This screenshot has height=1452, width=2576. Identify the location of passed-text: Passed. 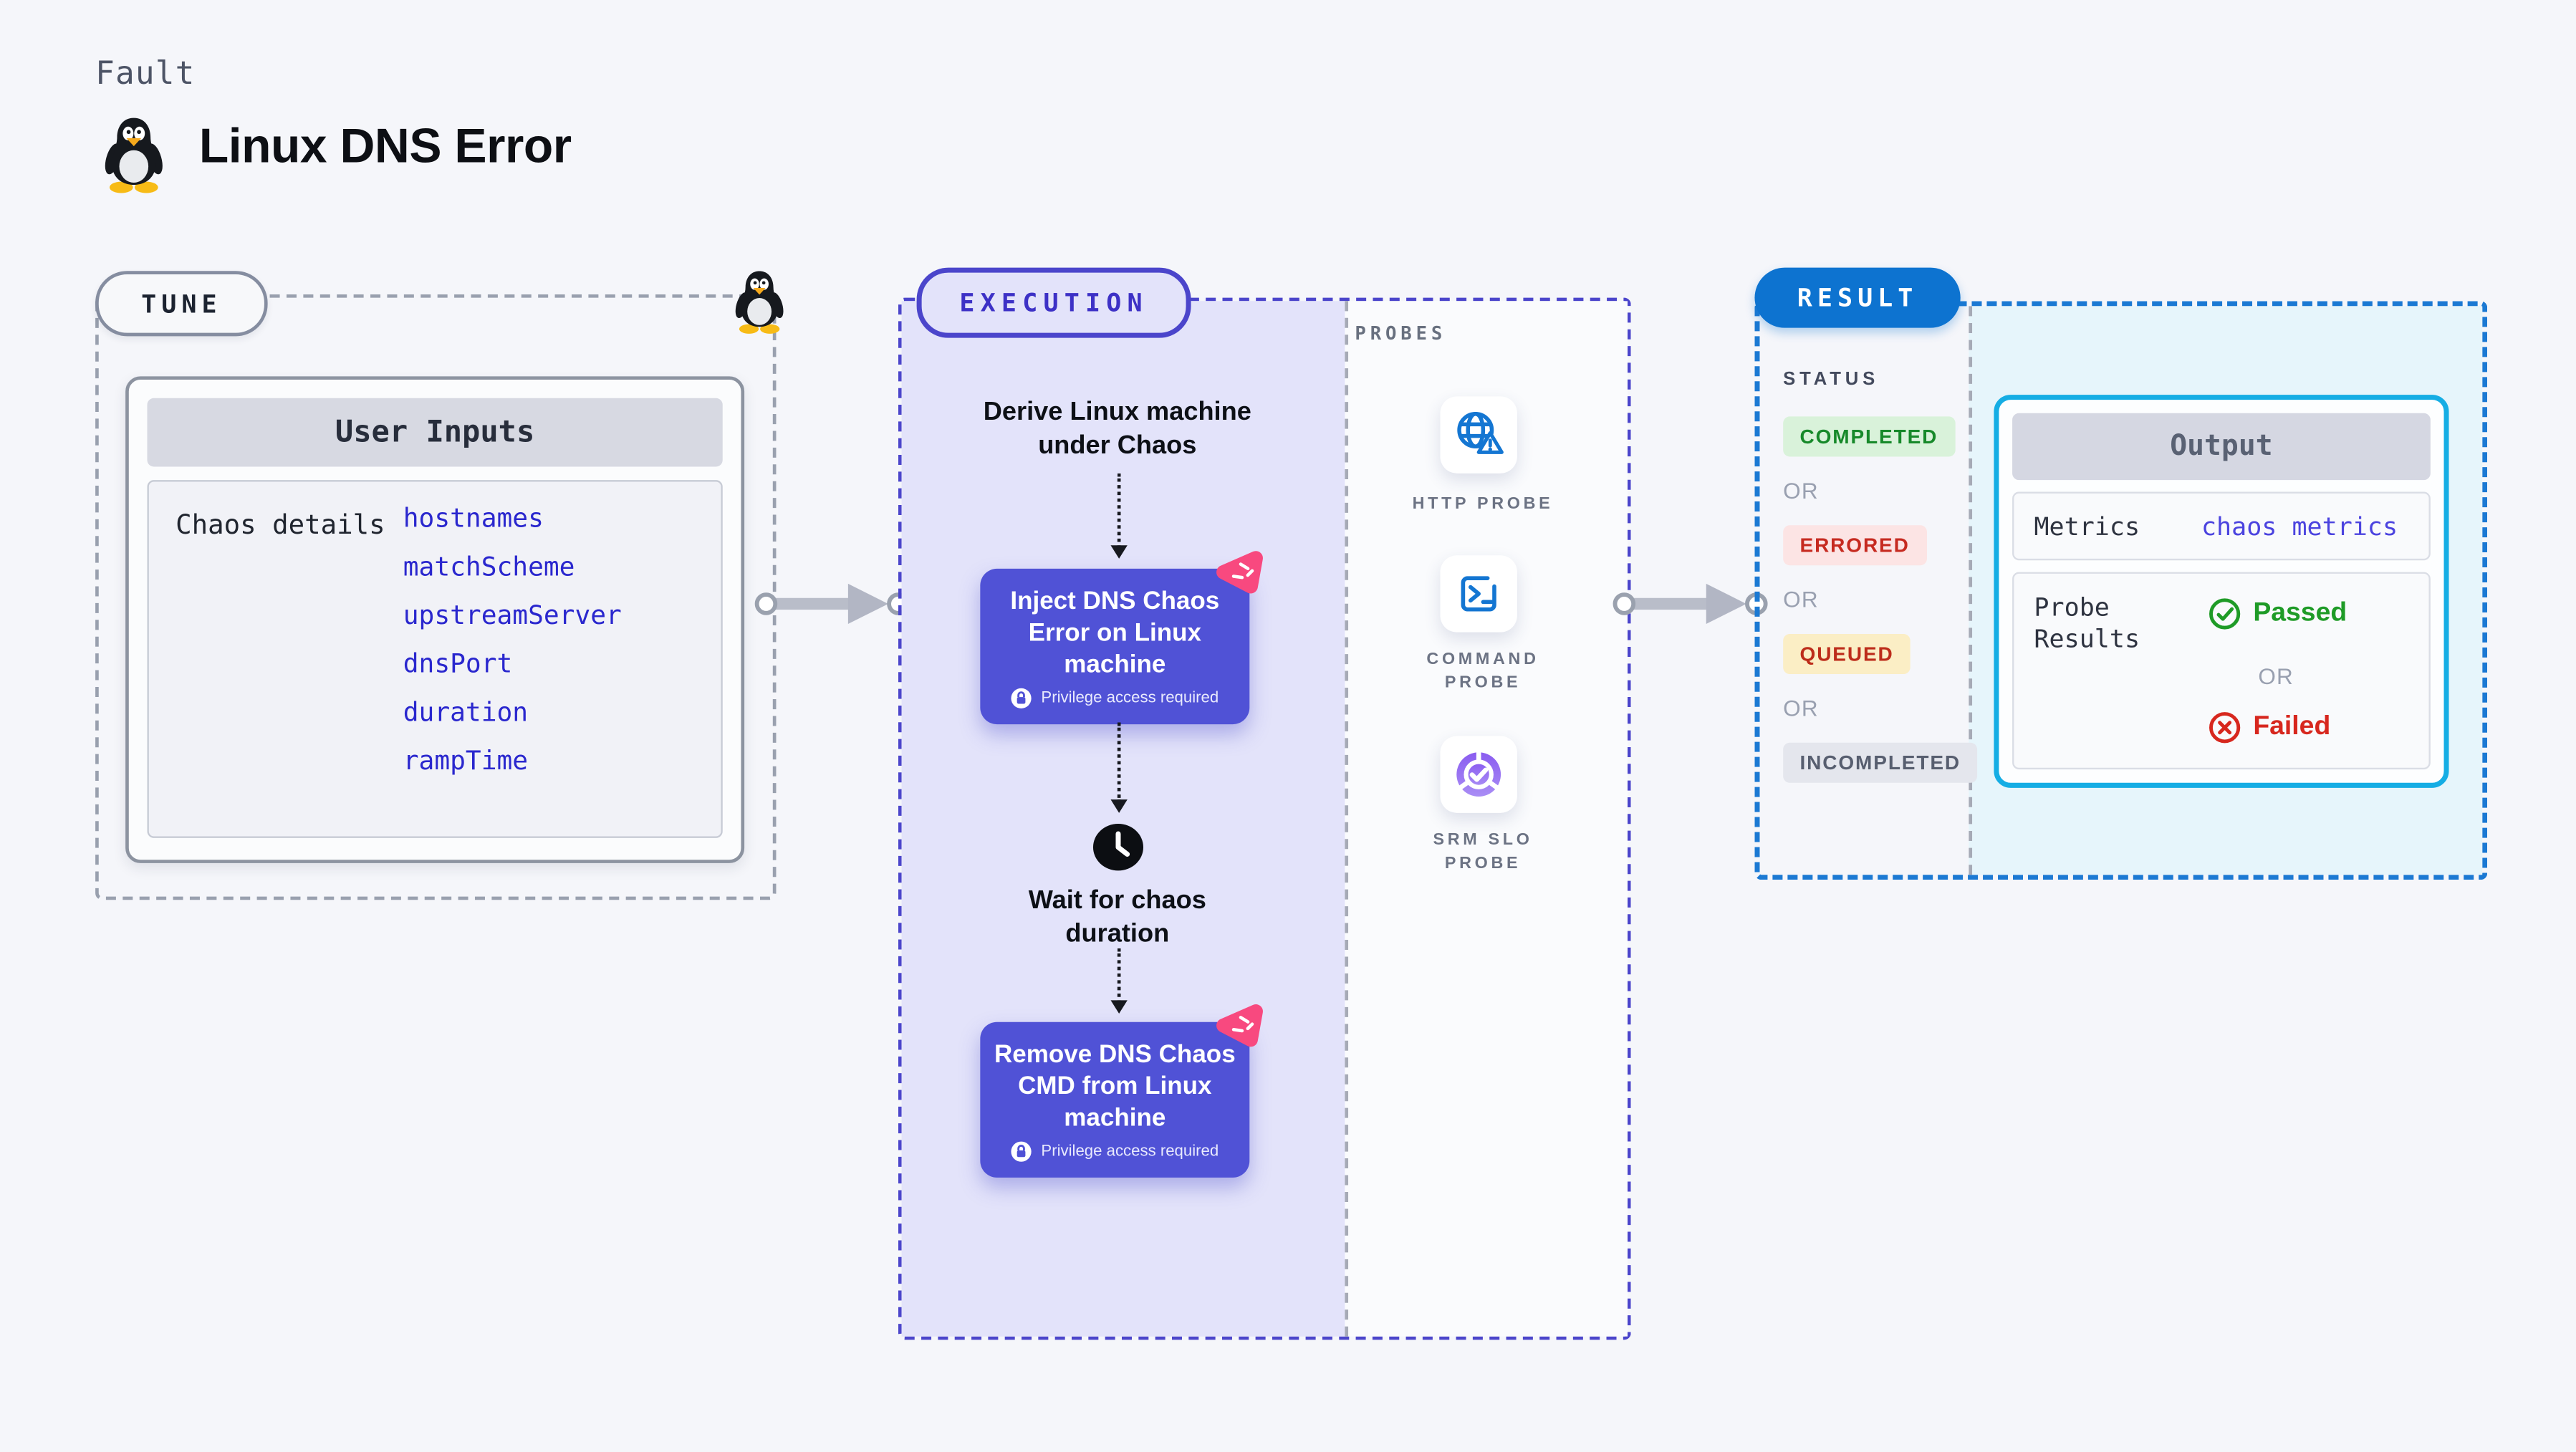
(2300, 613).